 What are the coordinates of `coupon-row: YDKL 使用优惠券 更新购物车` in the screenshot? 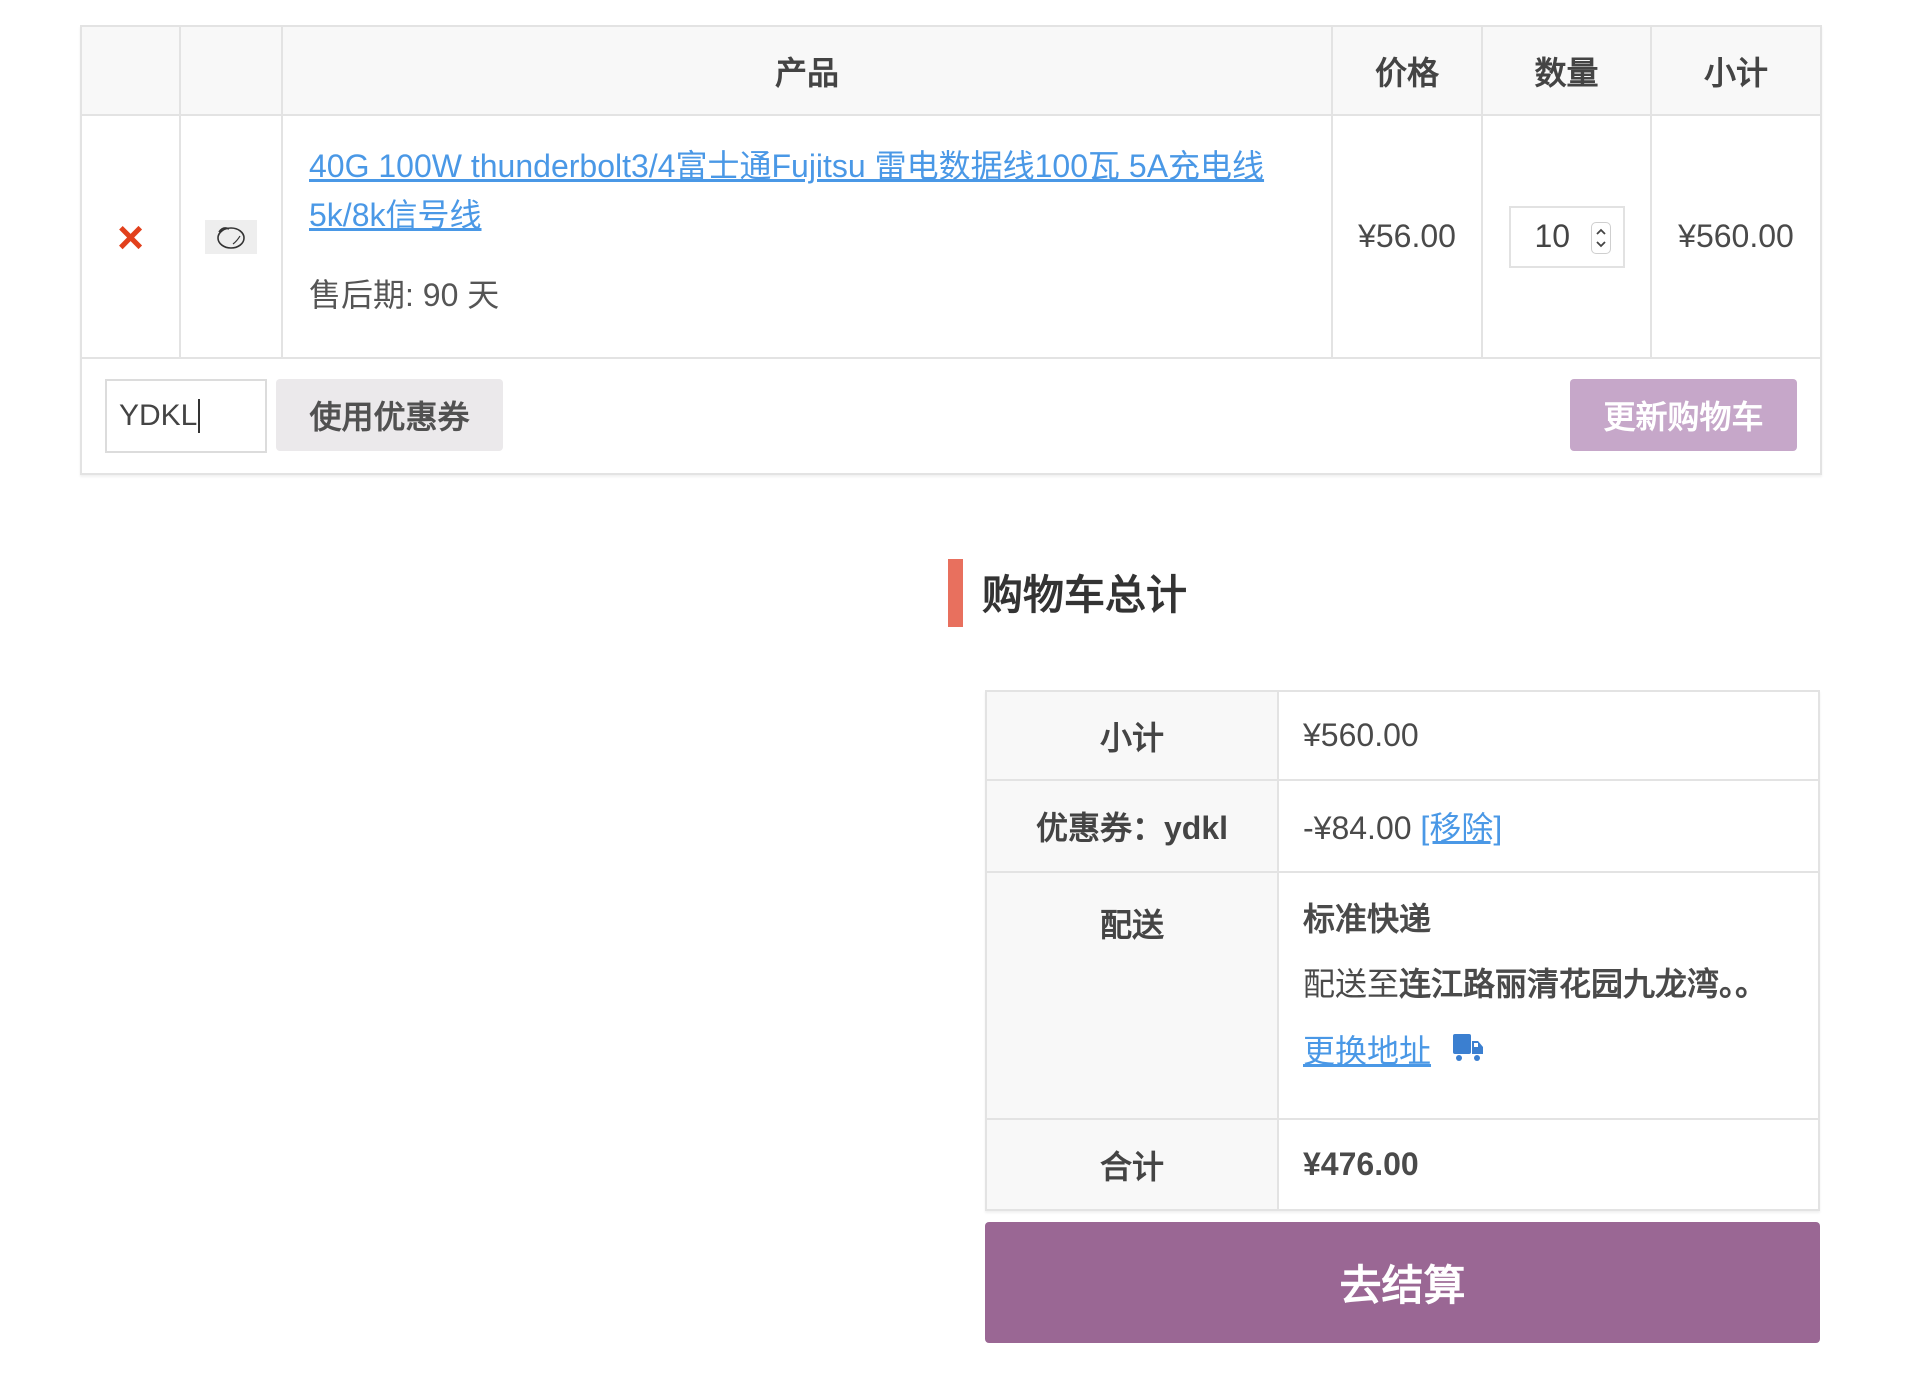 It's located at (951, 416).